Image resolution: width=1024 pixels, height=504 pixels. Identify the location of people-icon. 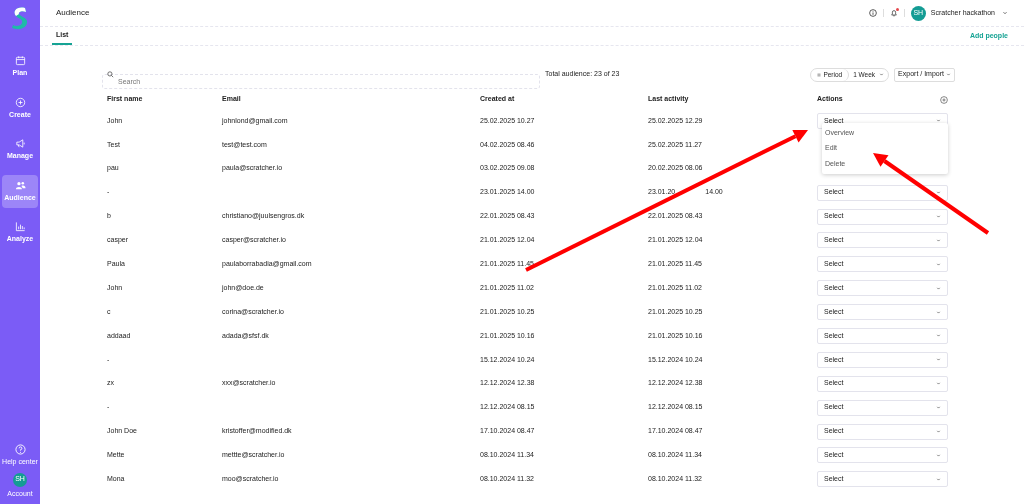
(20, 185).